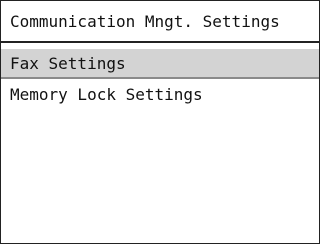 The image size is (320, 244). What do you see at coordinates (145, 21) in the screenshot?
I see `screen-title: Communication Mngt. Settings` at bounding box center [145, 21].